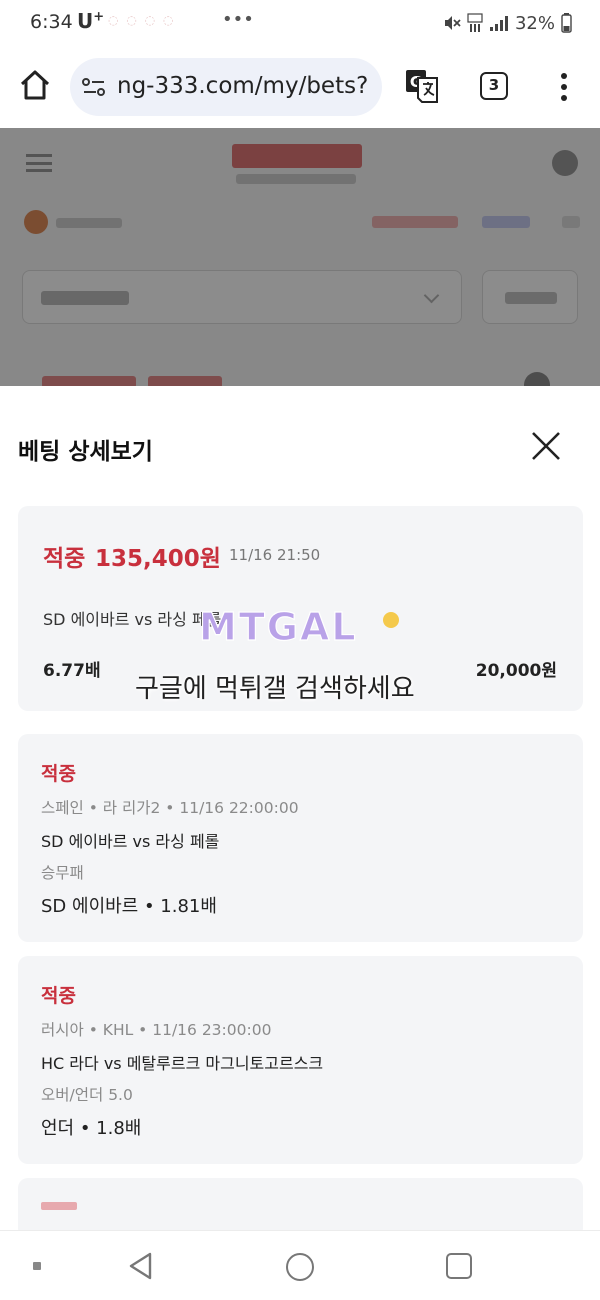 The width and height of the screenshot is (600, 1300). Describe the element at coordinates (129, 906) in the screenshot. I see `bet-pick: SD 에이바르 • 1.81배` at that location.